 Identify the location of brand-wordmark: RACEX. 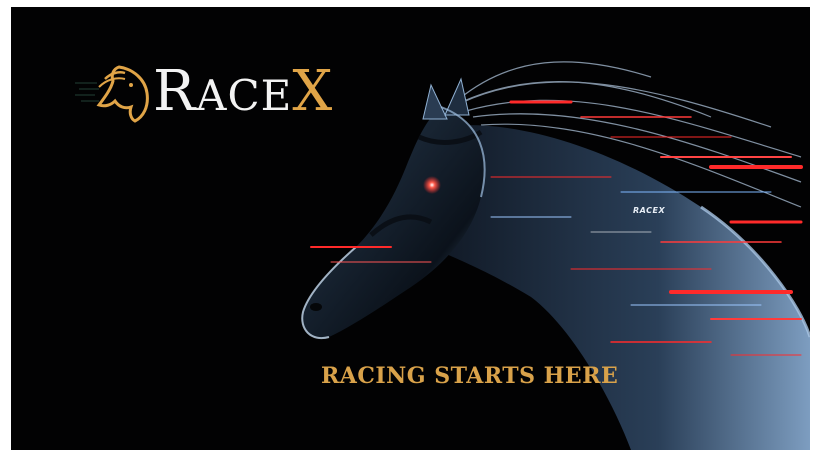
(243, 94).